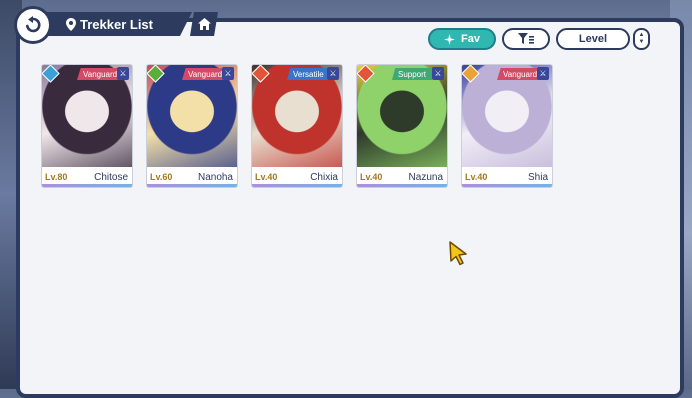 The height and width of the screenshot is (398, 692). Describe the element at coordinates (161, 177) in the screenshot. I see `trekker-level: Lv.60` at that location.